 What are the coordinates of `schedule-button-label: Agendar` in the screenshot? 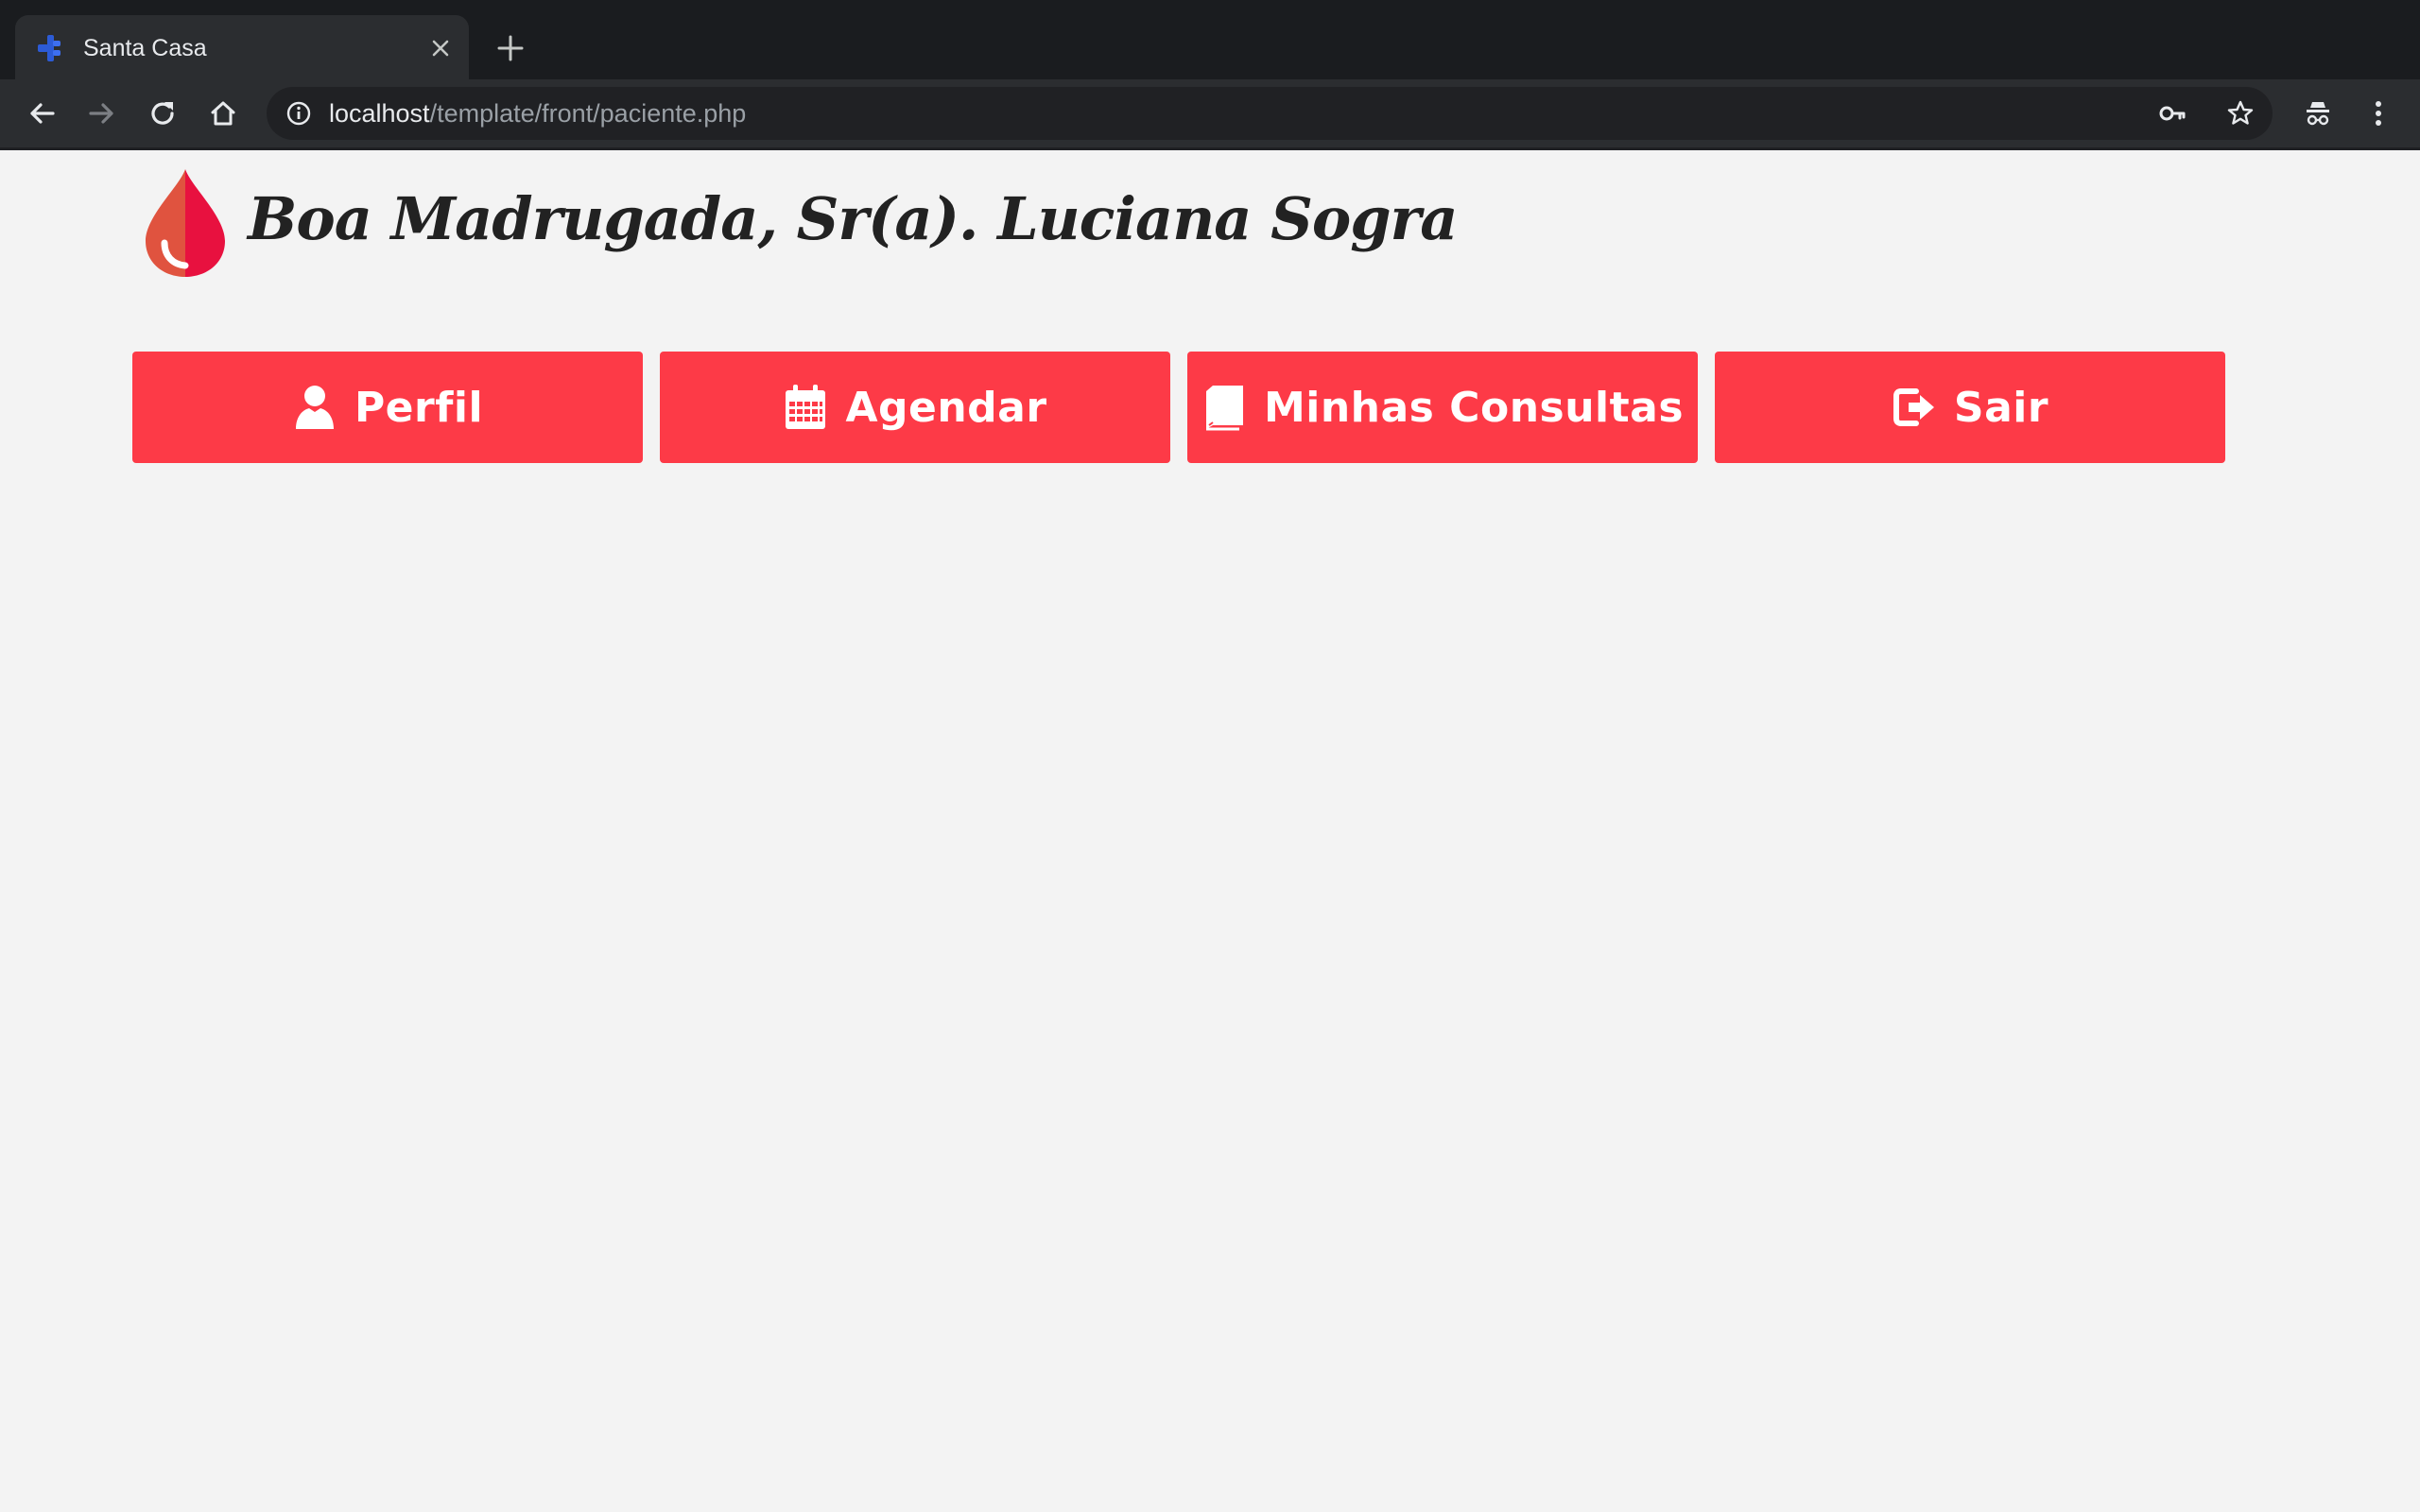 It's located at (946, 407).